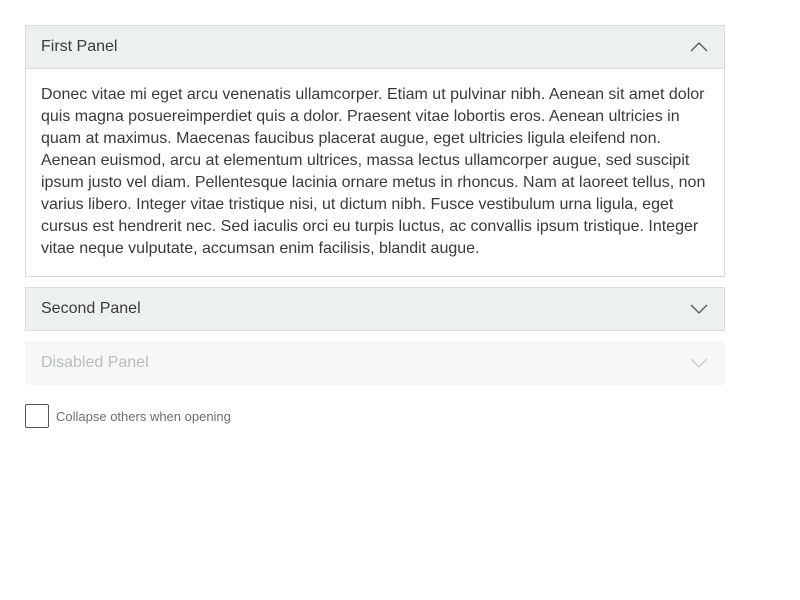 The width and height of the screenshot is (800, 600). I want to click on panel-disabled-header: Disabled Panel, so click(375, 363).